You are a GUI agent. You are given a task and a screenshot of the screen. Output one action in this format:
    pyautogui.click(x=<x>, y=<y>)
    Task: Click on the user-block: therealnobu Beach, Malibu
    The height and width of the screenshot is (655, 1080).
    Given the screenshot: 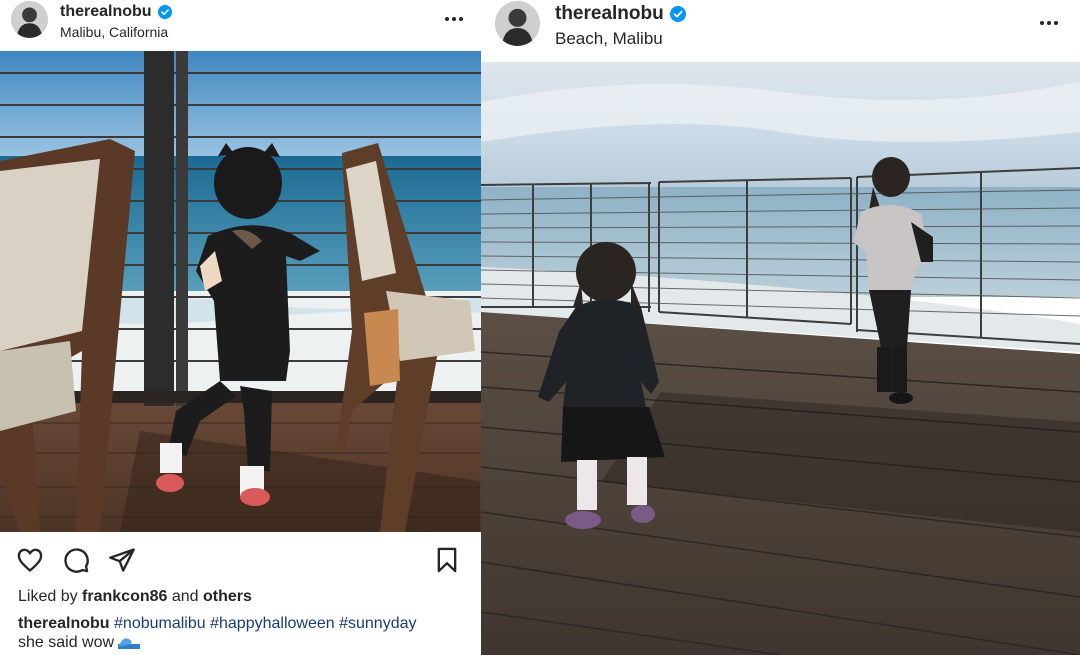 What is the action you would take?
    pyautogui.click(x=620, y=26)
    